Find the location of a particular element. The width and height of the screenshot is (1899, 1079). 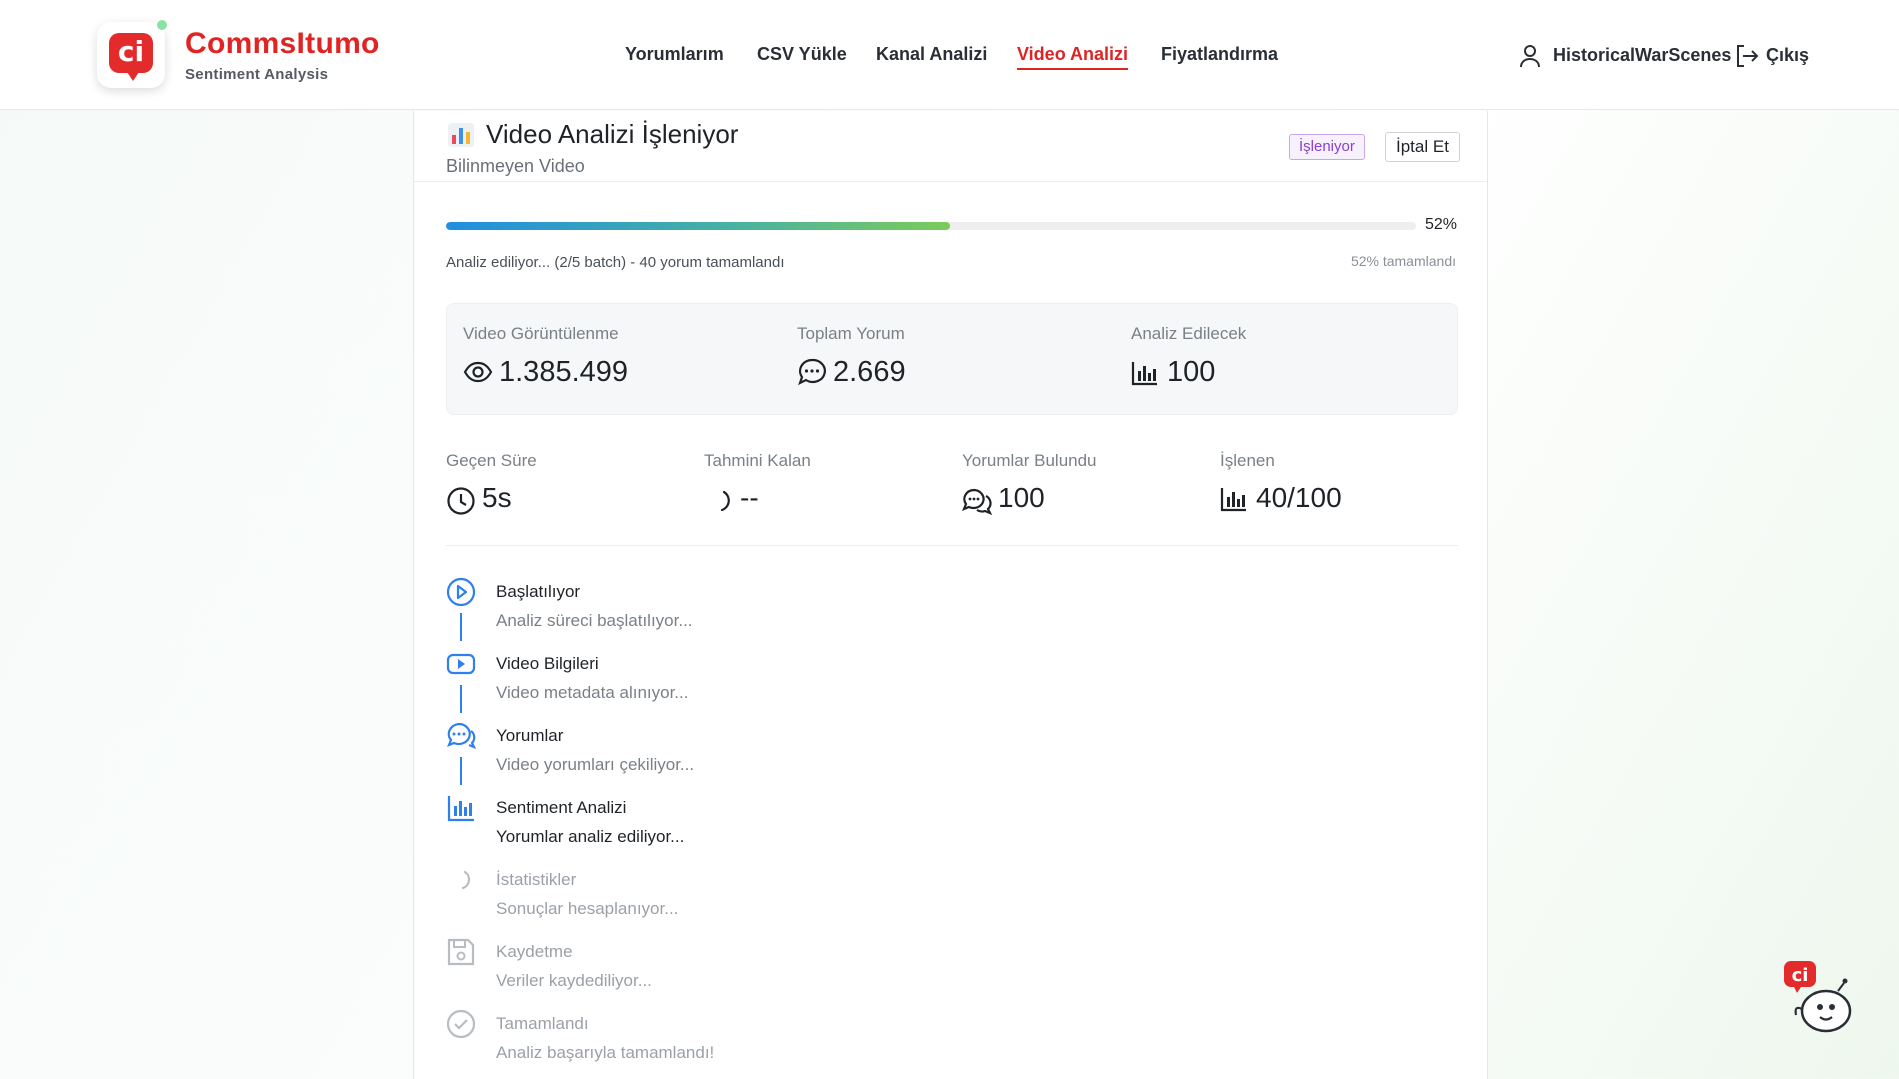

comment-icon is located at coordinates (812, 375).